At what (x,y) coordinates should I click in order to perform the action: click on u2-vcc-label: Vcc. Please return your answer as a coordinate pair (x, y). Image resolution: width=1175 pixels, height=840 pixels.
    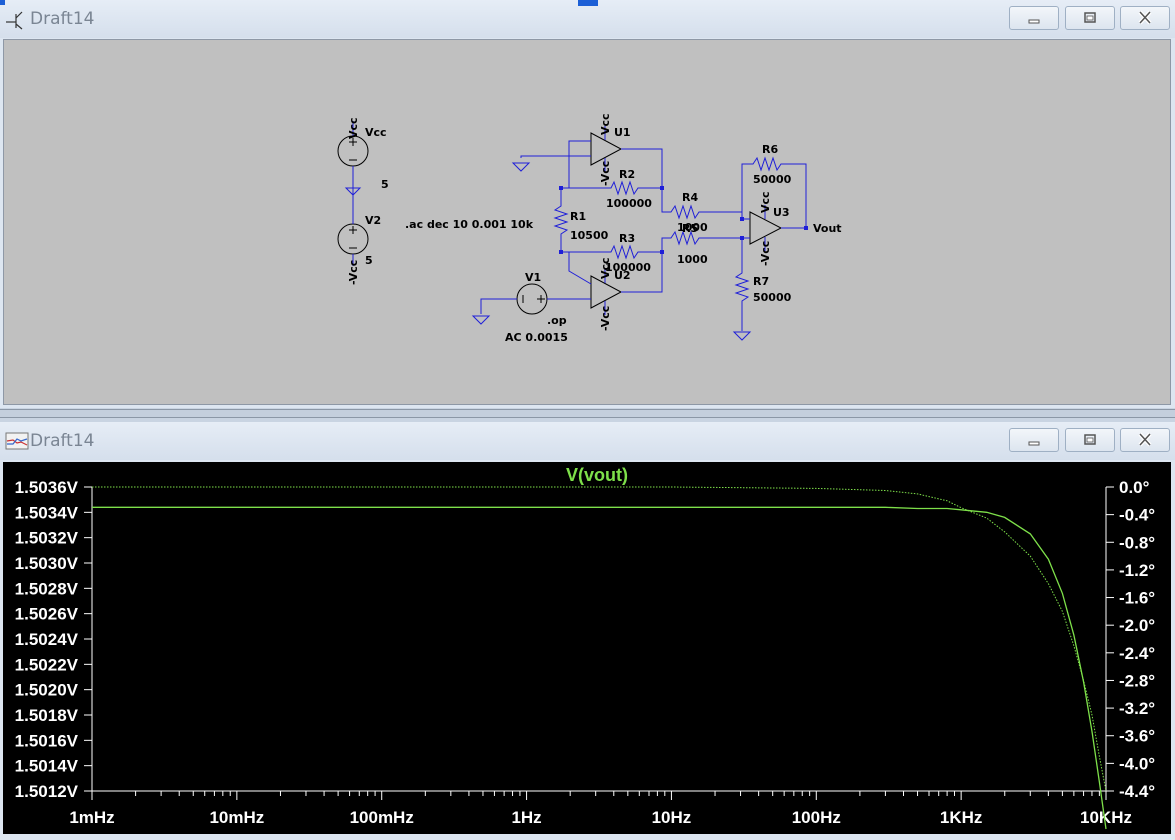
    Looking at the image, I should click on (605, 268).